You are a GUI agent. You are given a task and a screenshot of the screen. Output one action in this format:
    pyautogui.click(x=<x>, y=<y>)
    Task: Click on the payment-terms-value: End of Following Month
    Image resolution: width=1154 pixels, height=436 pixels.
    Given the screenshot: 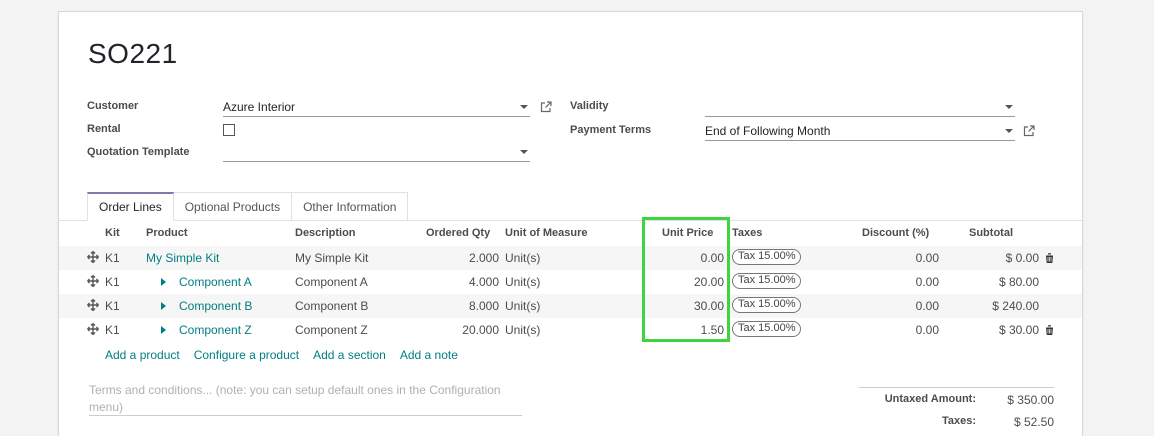 What is the action you would take?
    pyautogui.click(x=768, y=131)
    